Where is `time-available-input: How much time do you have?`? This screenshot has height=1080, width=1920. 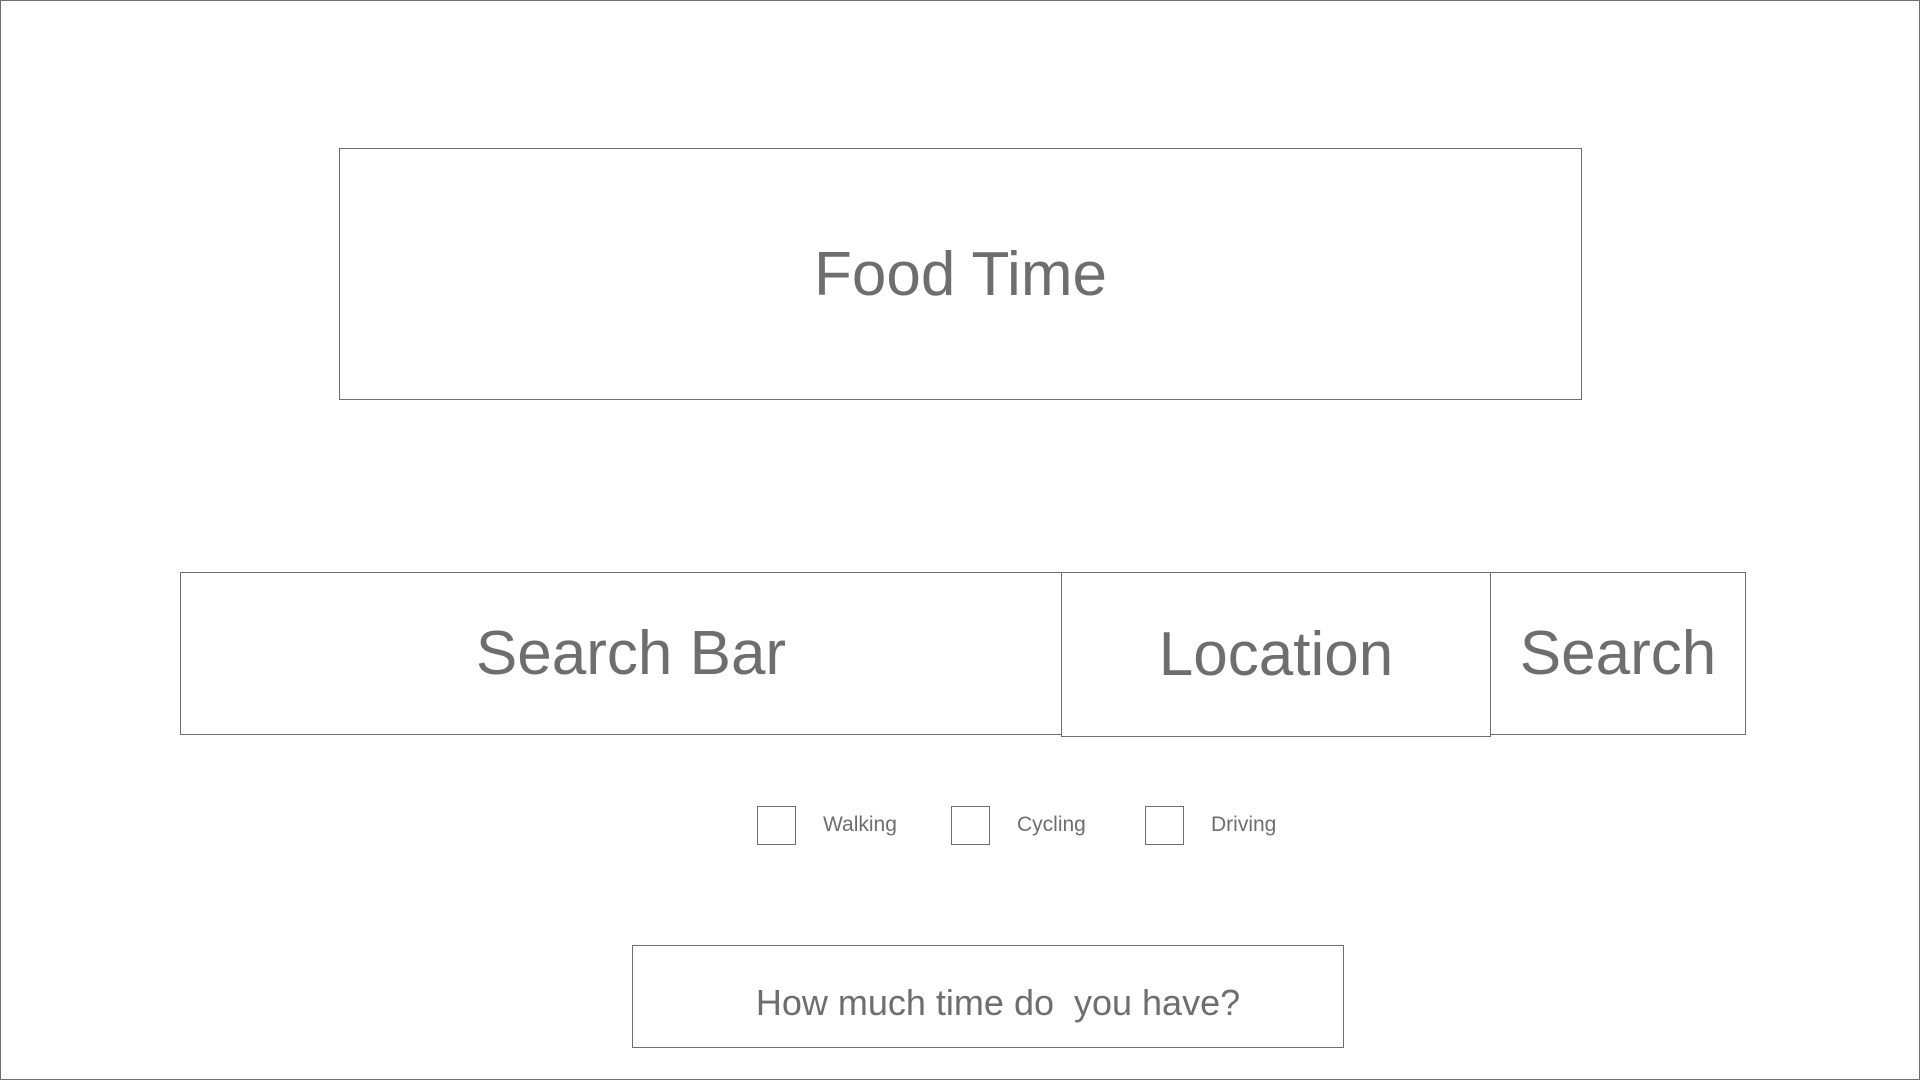 time-available-input: How much time do you have? is located at coordinates (988, 996).